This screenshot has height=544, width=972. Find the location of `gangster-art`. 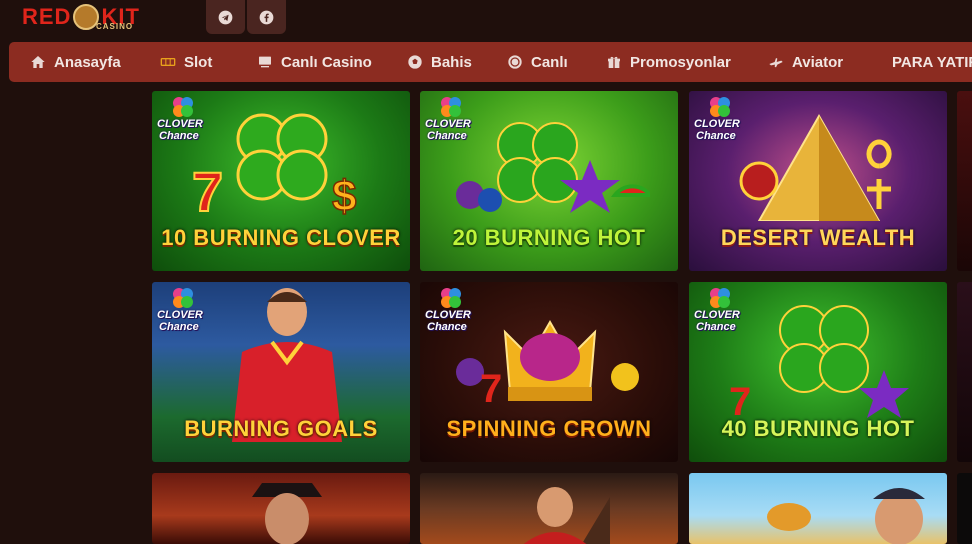

gangster-art is located at coordinates (287, 513).